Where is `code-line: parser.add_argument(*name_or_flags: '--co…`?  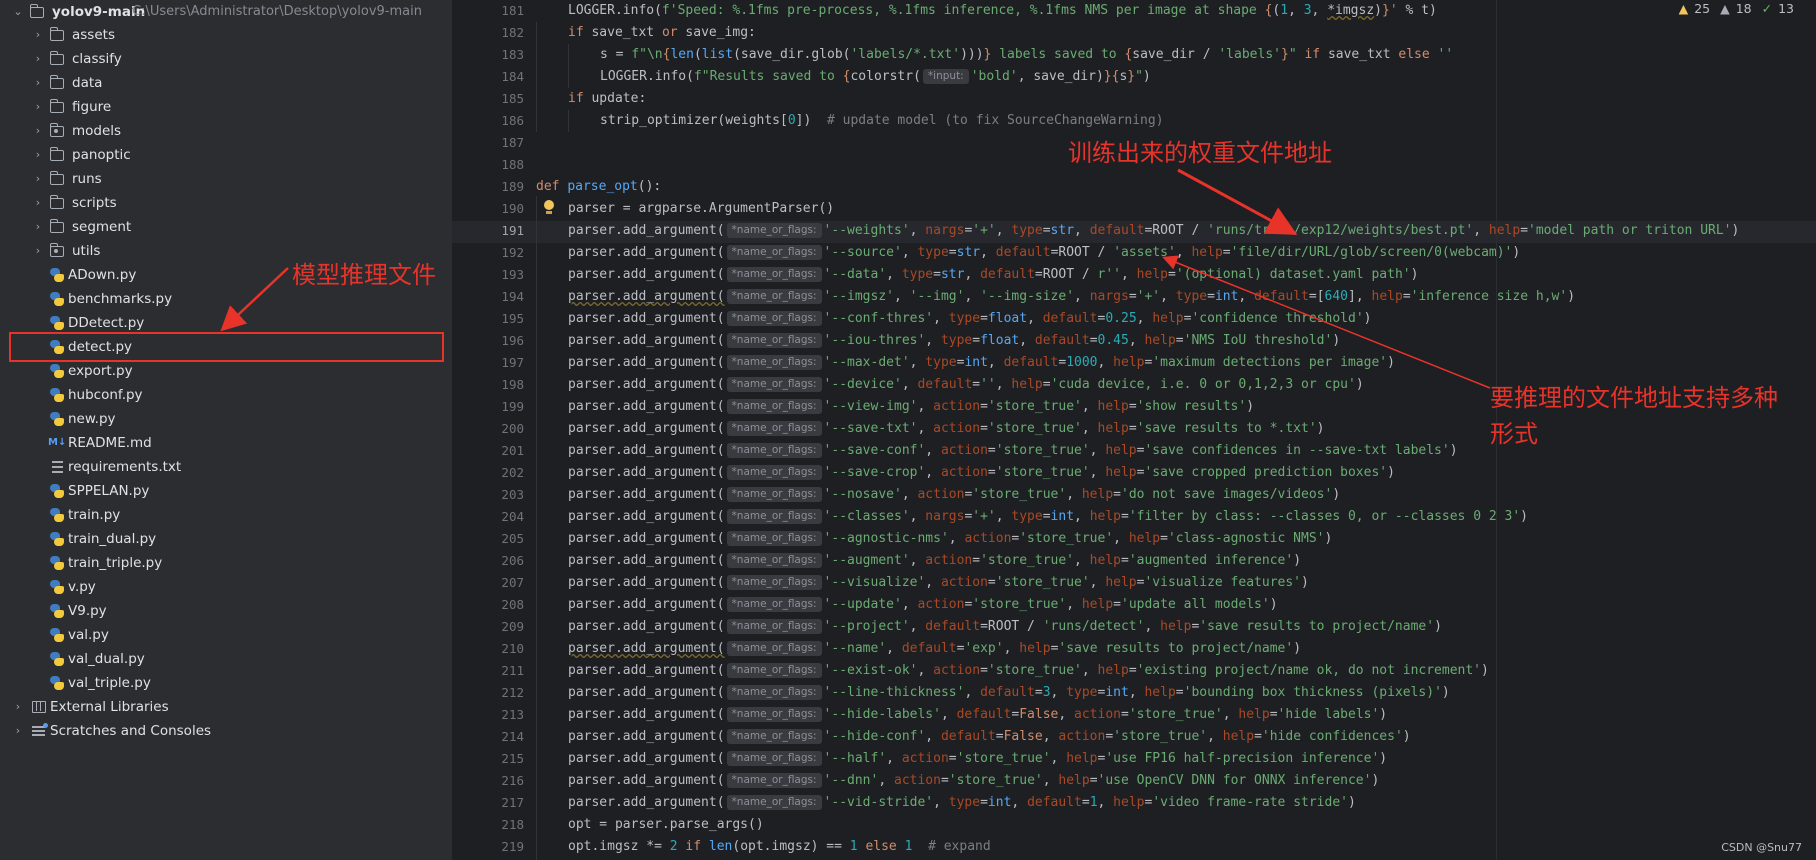 code-line: parser.add_argument(*name_or_flags: '--co… is located at coordinates (970, 318).